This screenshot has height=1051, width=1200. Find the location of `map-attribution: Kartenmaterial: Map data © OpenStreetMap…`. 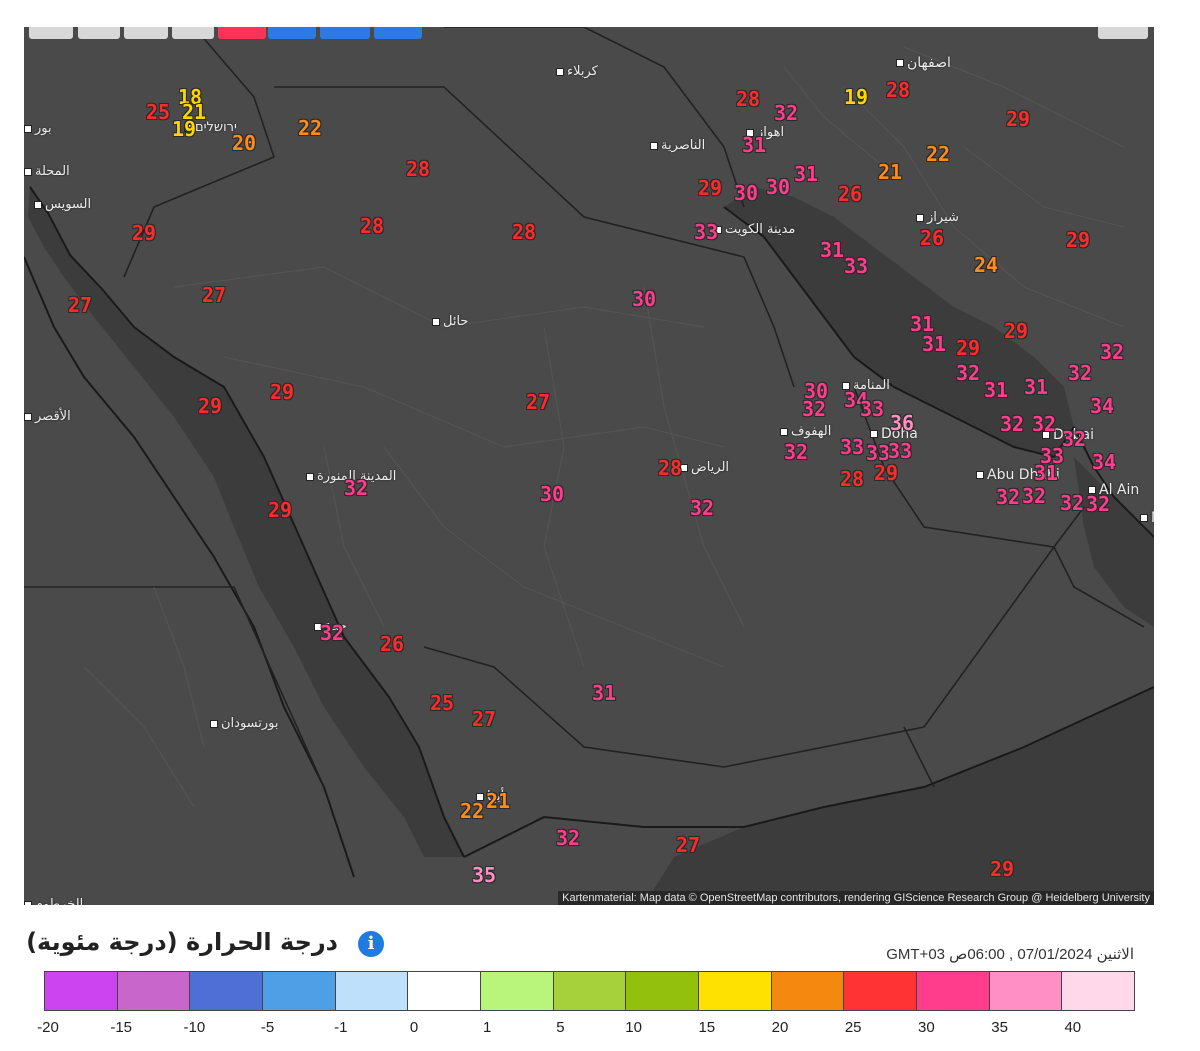

map-attribution: Kartenmaterial: Map data © OpenStreetMap… is located at coordinates (856, 898).